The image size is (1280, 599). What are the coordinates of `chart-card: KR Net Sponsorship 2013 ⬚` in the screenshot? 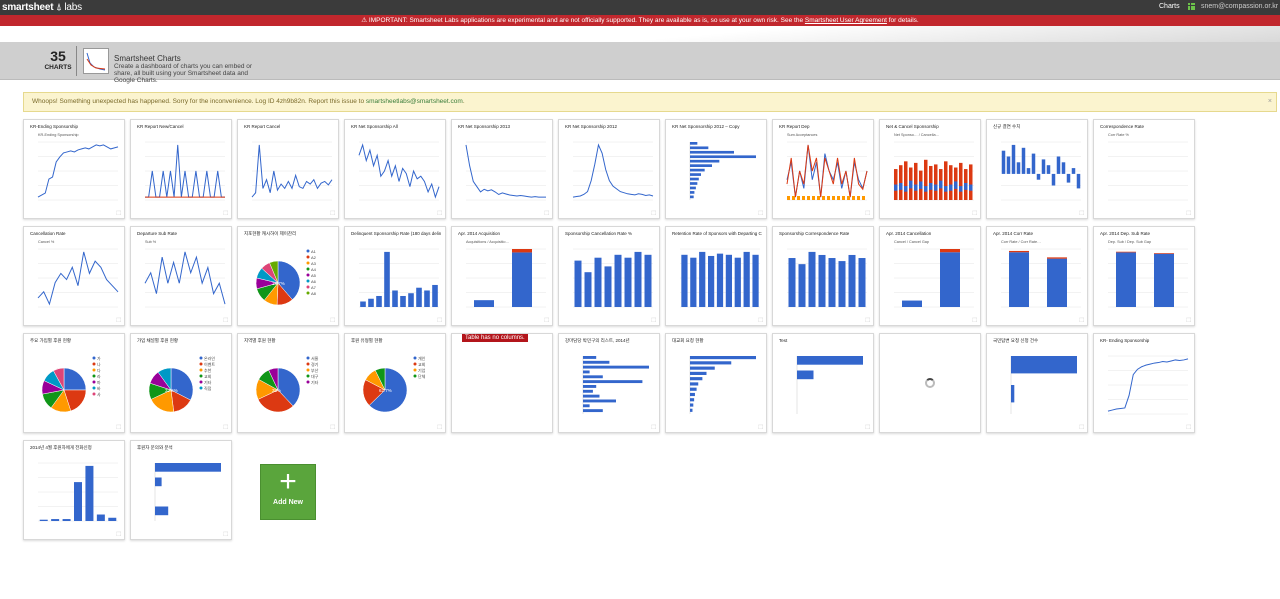 It's located at (502, 169).